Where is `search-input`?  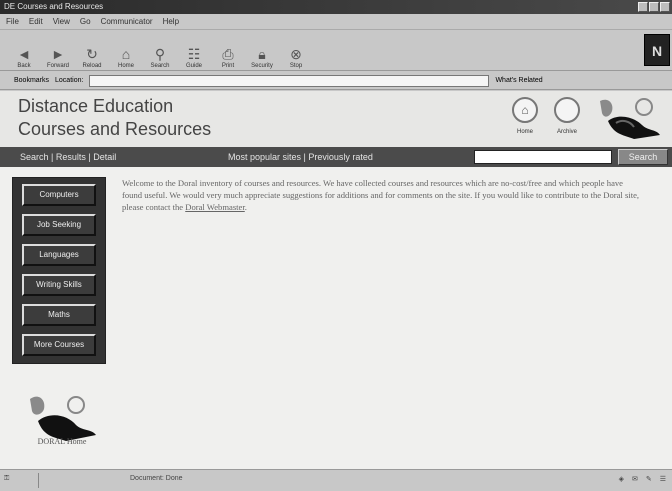 search-input is located at coordinates (543, 157).